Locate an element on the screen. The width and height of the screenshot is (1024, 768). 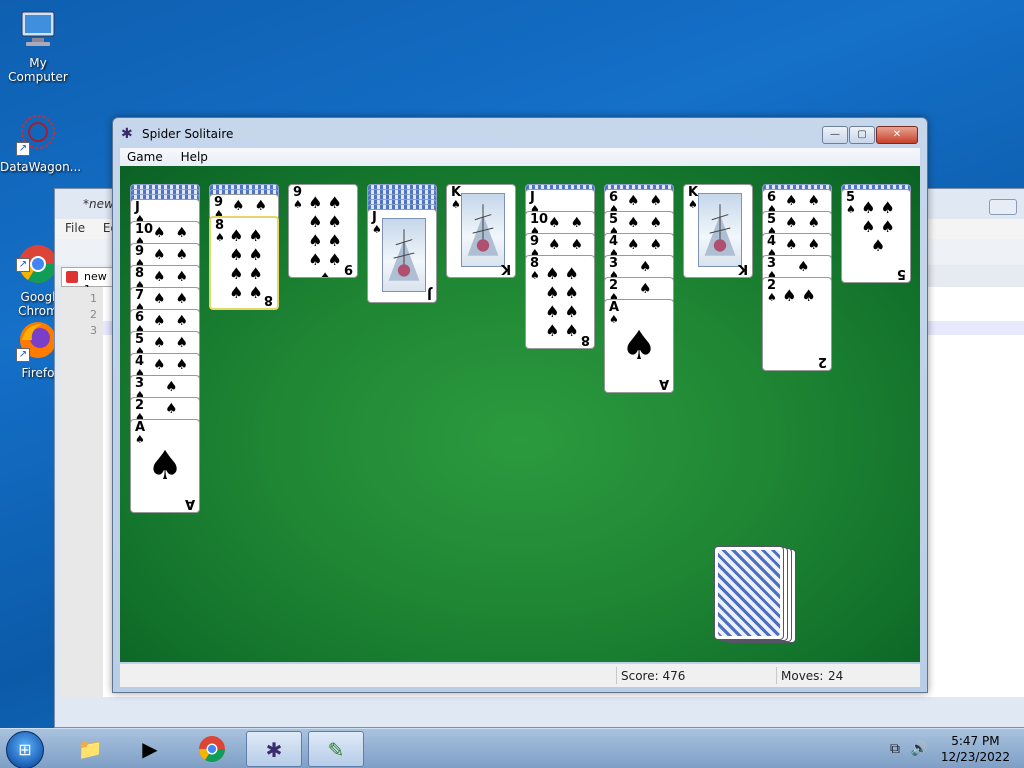
clock-date: 12/23/2022 is located at coordinates (975, 757).